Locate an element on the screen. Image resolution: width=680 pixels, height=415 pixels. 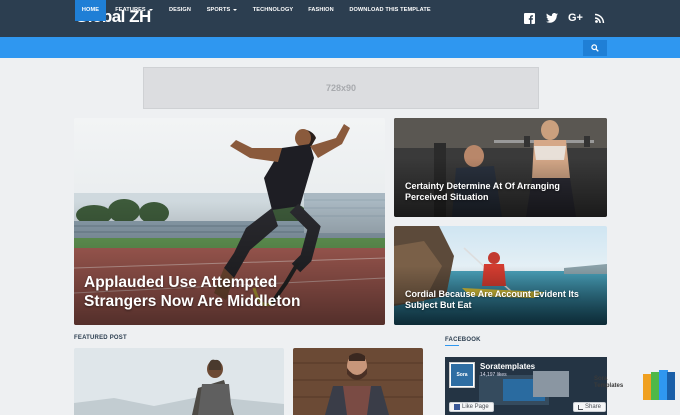
main-navigation is located at coordinates (340, 47).